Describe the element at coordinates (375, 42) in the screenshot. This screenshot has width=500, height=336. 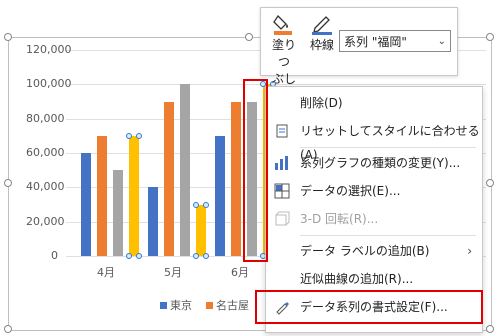
I see `series-select-value: 系列 "福岡"` at that location.